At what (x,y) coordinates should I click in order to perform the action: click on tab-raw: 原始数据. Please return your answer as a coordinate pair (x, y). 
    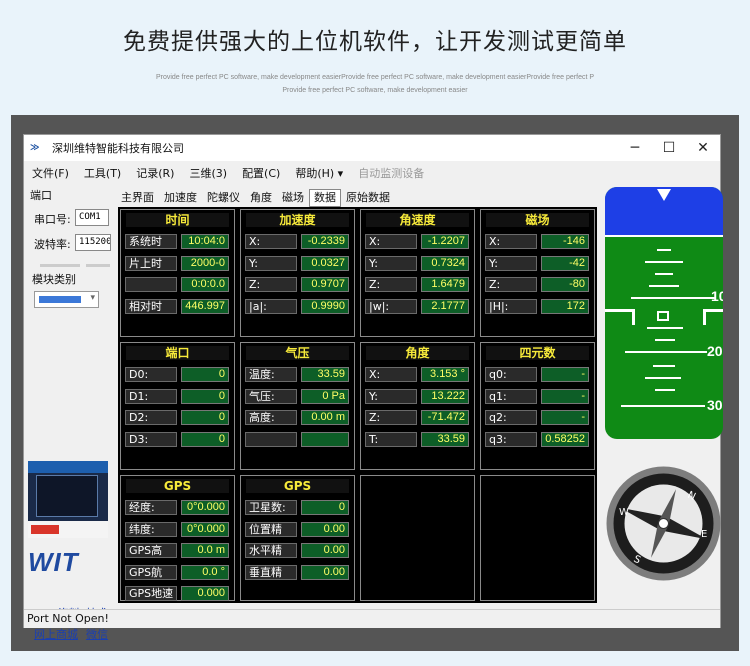
    Looking at the image, I should click on (368, 198).